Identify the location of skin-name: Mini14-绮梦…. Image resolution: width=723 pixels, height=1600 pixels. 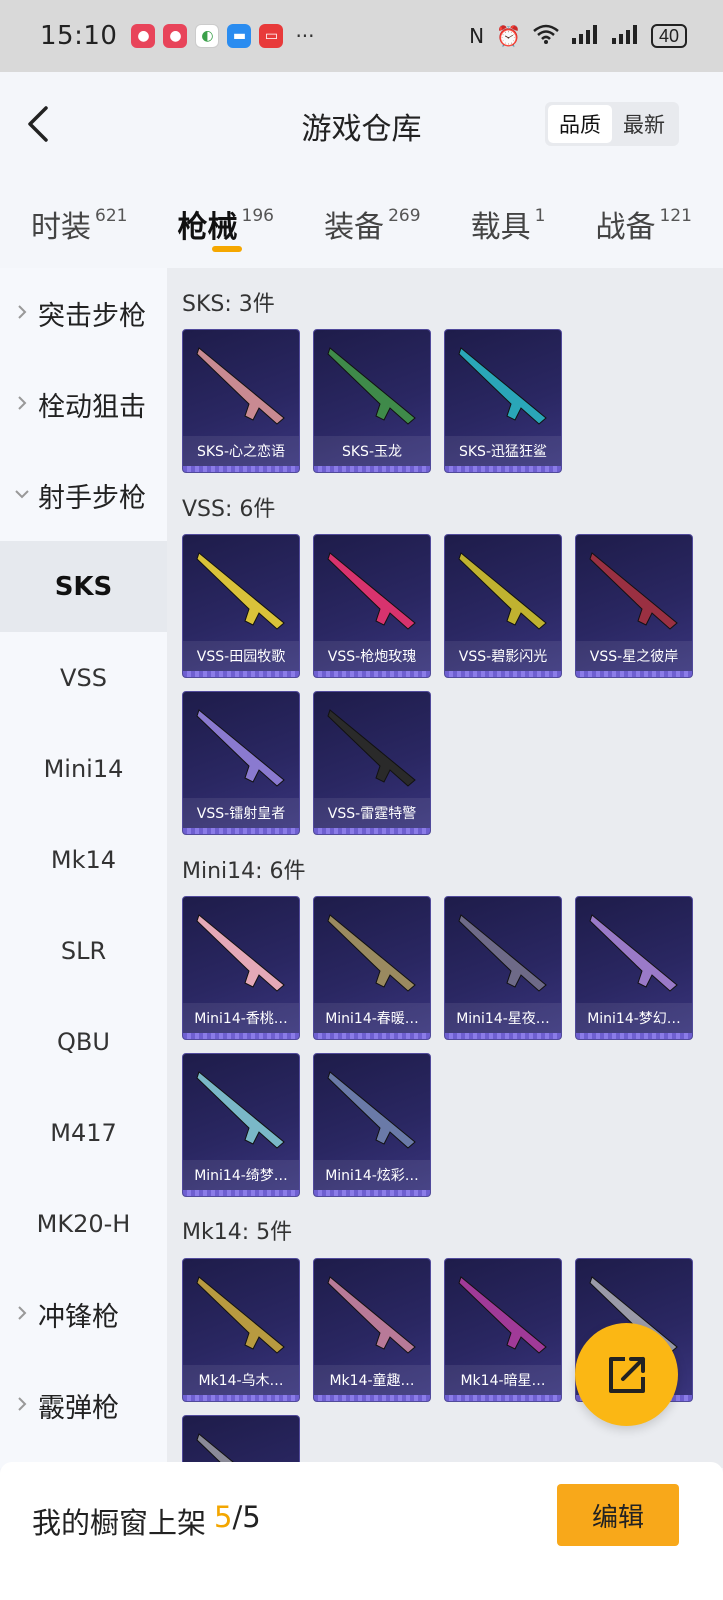
(241, 1175).